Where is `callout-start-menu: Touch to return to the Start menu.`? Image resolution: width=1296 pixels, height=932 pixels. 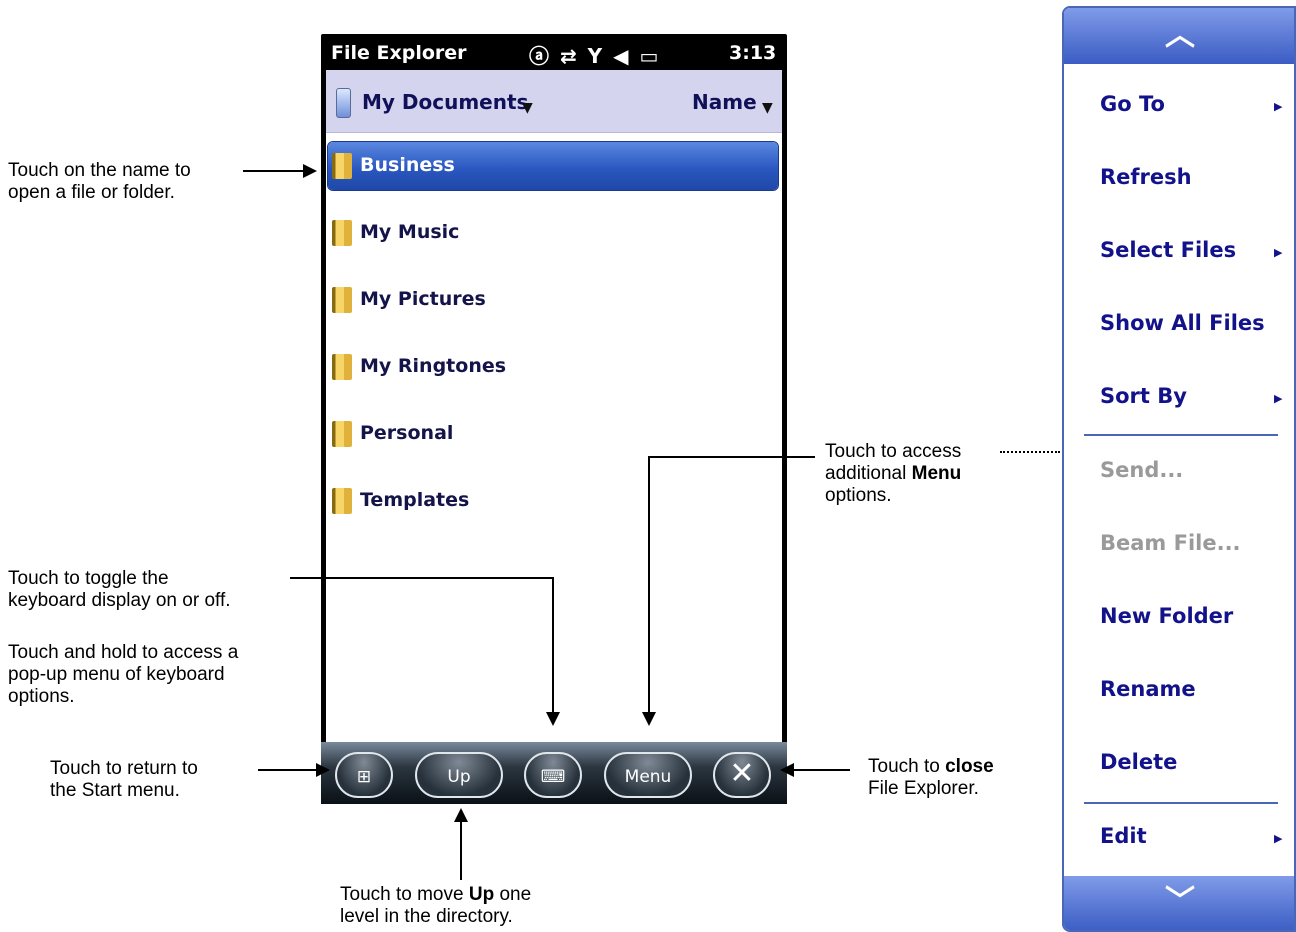 callout-start-menu: Touch to return to the Start menu. is located at coordinates (124, 779).